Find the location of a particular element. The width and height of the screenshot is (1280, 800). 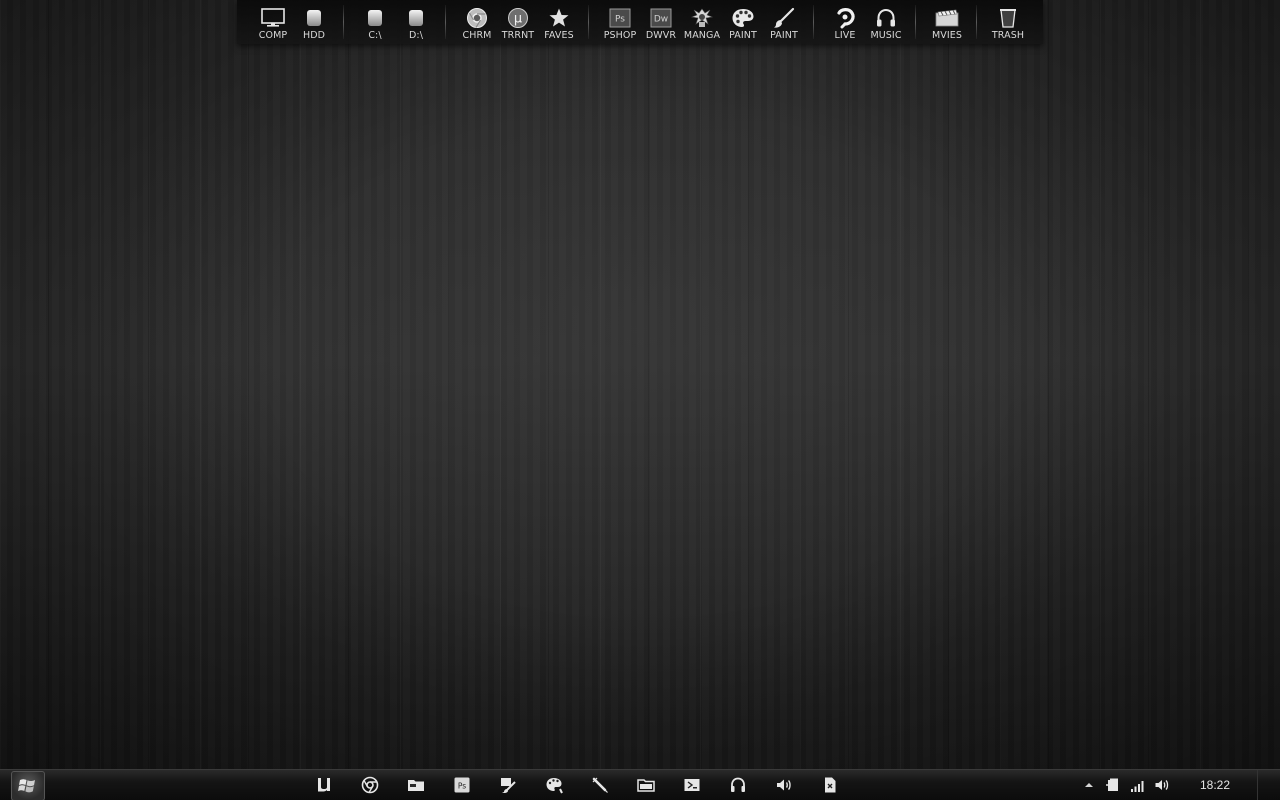

trash-icon is located at coordinates (1008, 18).